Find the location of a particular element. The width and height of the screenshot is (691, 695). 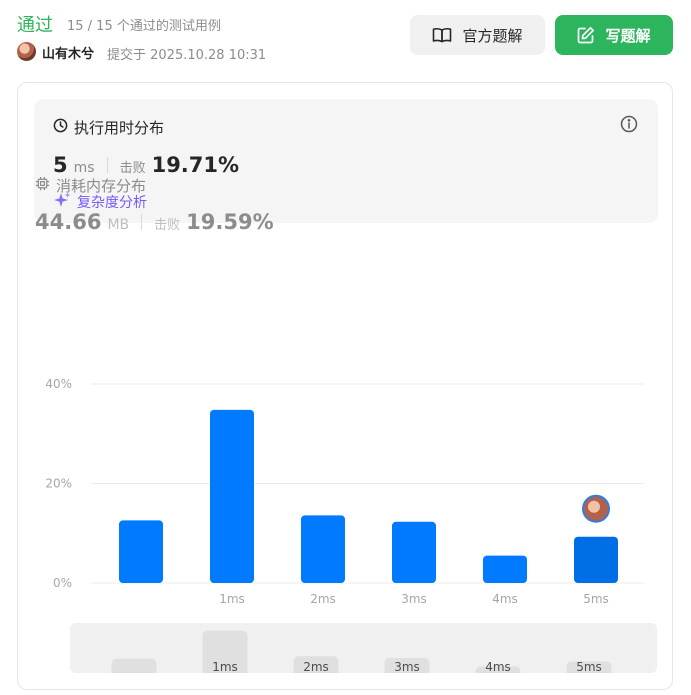

x-tick-label: 4ms is located at coordinates (505, 599).